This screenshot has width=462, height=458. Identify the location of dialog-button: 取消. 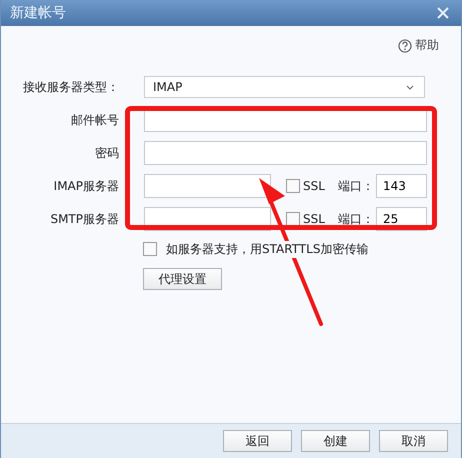
(413, 441).